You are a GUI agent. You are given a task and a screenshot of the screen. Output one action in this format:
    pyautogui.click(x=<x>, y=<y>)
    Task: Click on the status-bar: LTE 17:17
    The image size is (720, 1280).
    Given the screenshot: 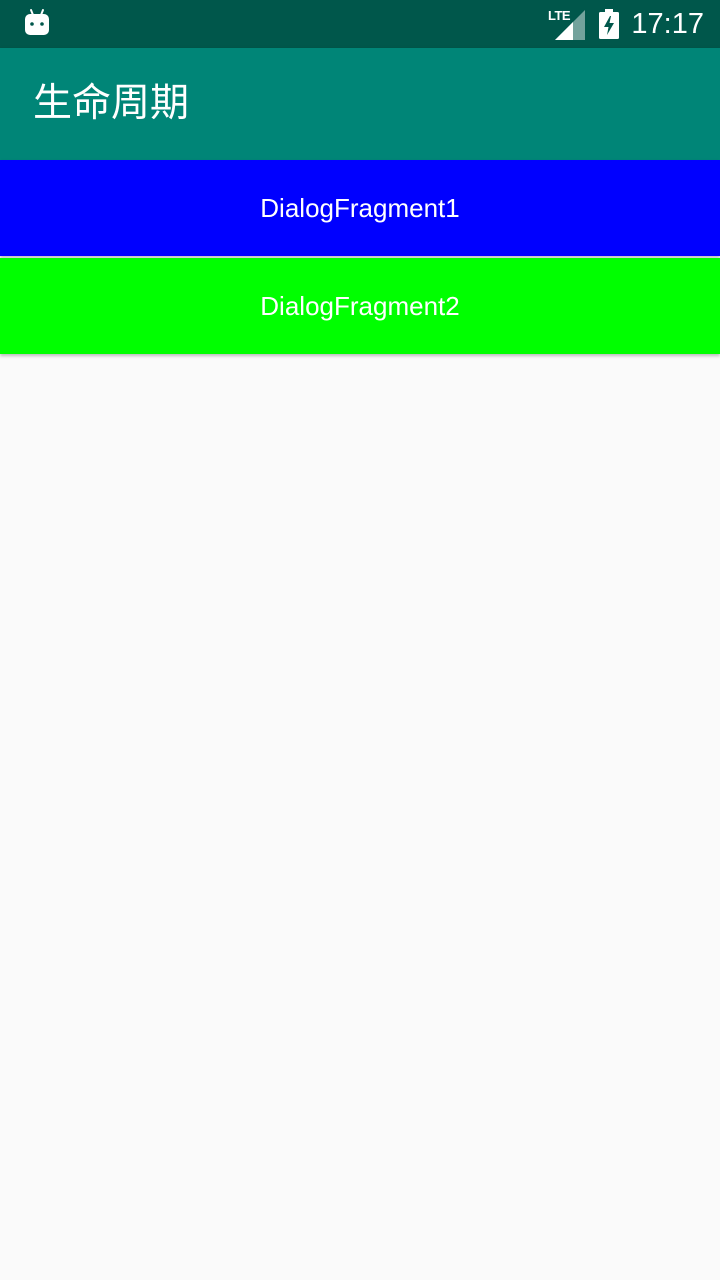 What is the action you would take?
    pyautogui.click(x=360, y=24)
    